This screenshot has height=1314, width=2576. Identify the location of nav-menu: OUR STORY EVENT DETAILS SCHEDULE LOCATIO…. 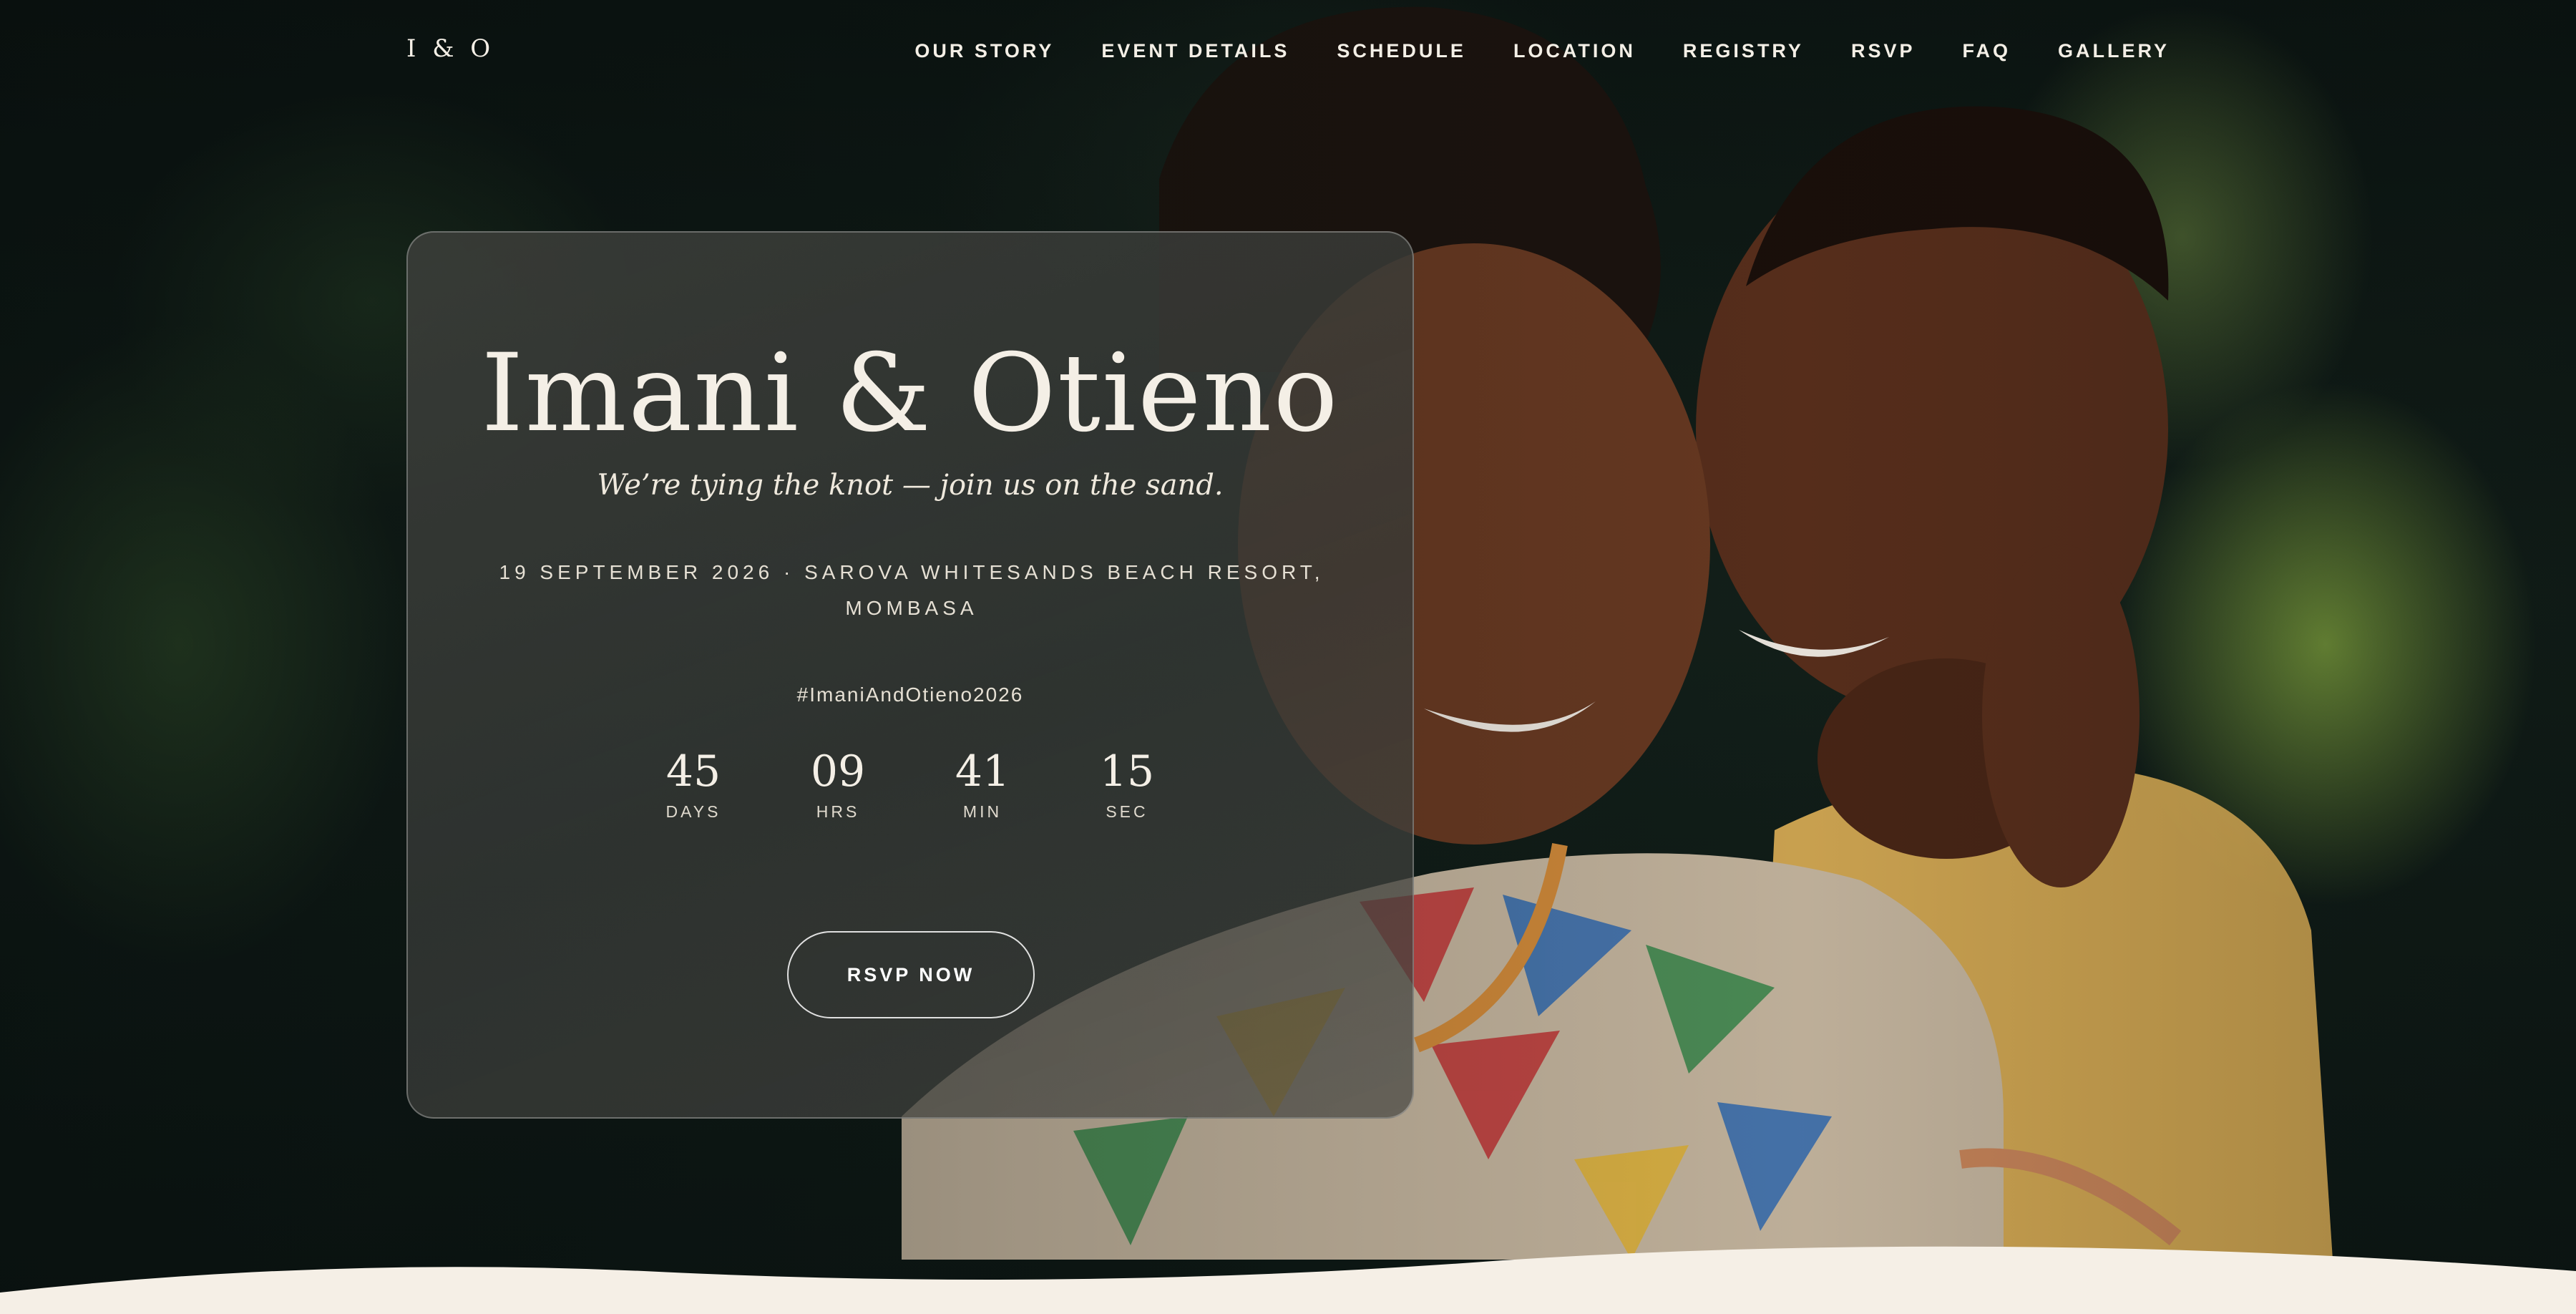
(1518, 51).